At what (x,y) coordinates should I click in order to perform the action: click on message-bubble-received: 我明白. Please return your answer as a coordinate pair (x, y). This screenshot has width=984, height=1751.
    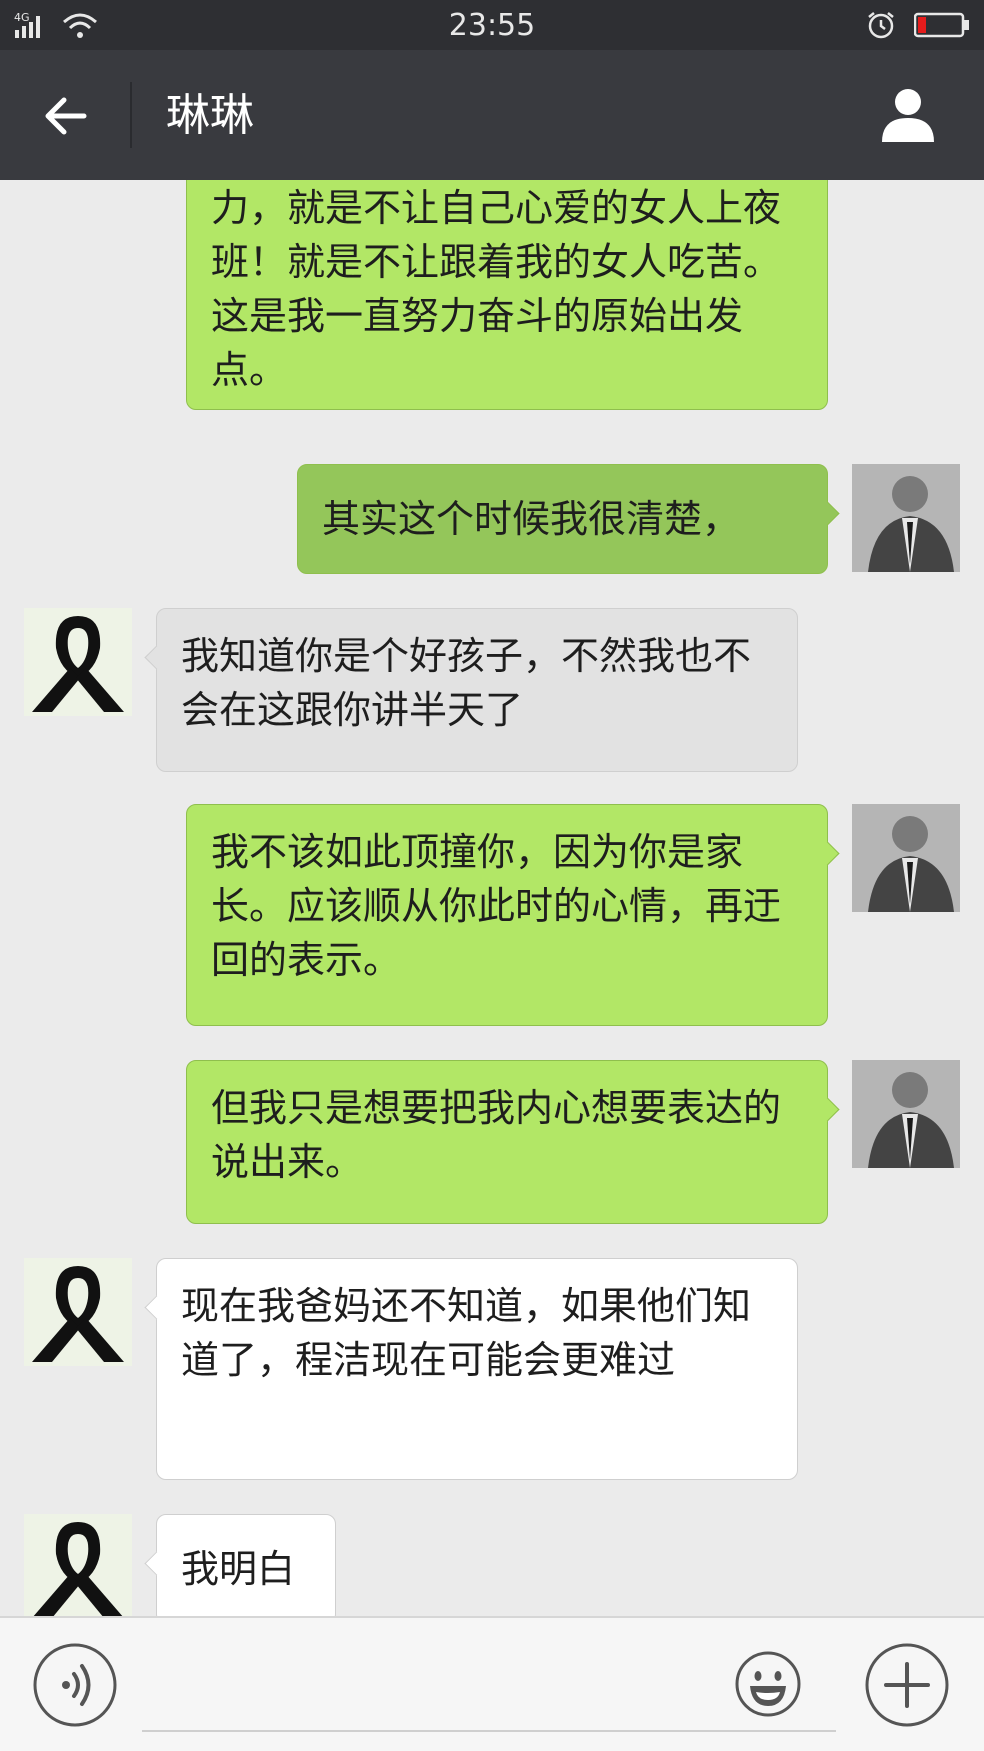
    Looking at the image, I should click on (240, 1565).